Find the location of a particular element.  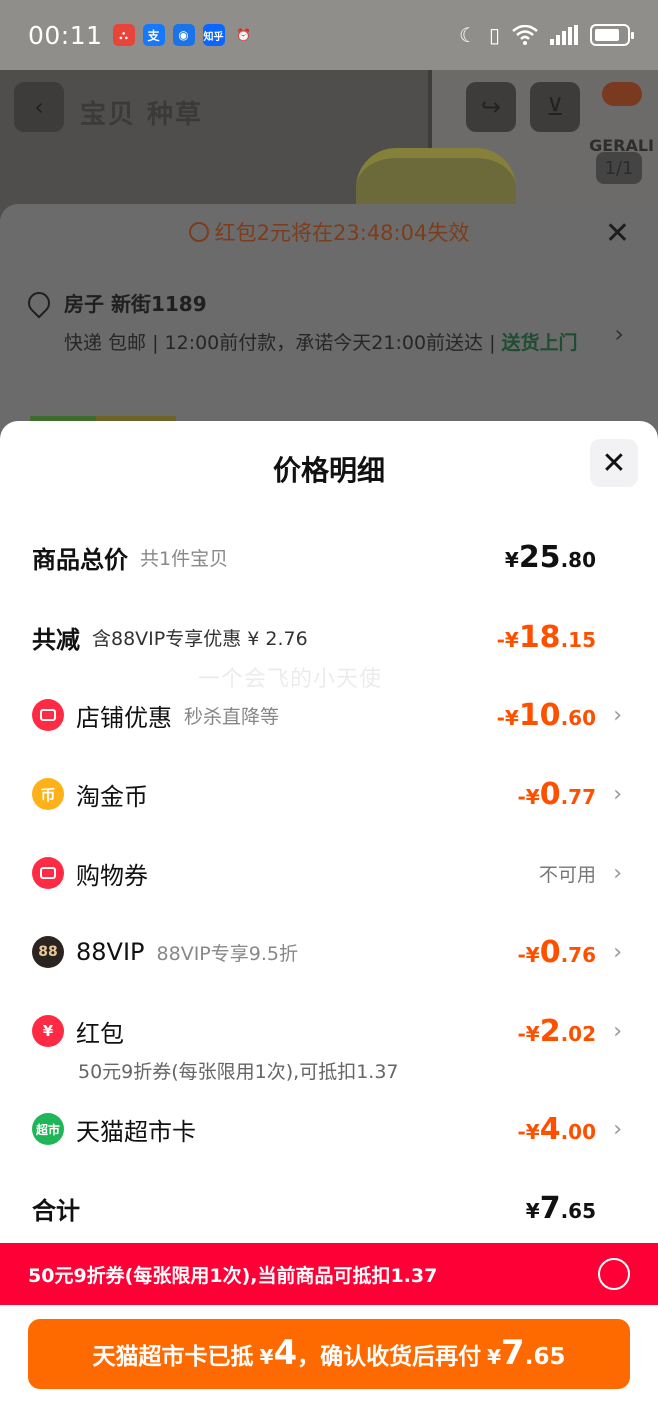

red-packet-expiry-banner: 红包2元将在23:48:04失效 ✕ is located at coordinates (329, 232).